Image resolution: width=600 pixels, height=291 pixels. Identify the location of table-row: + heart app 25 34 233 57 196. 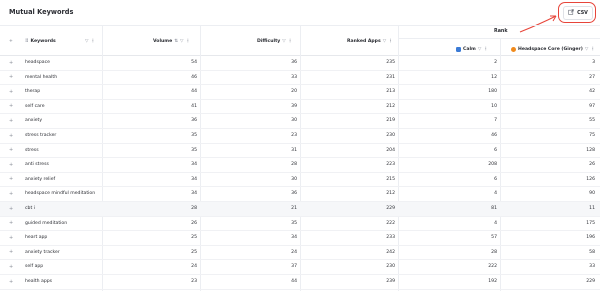
(300, 238).